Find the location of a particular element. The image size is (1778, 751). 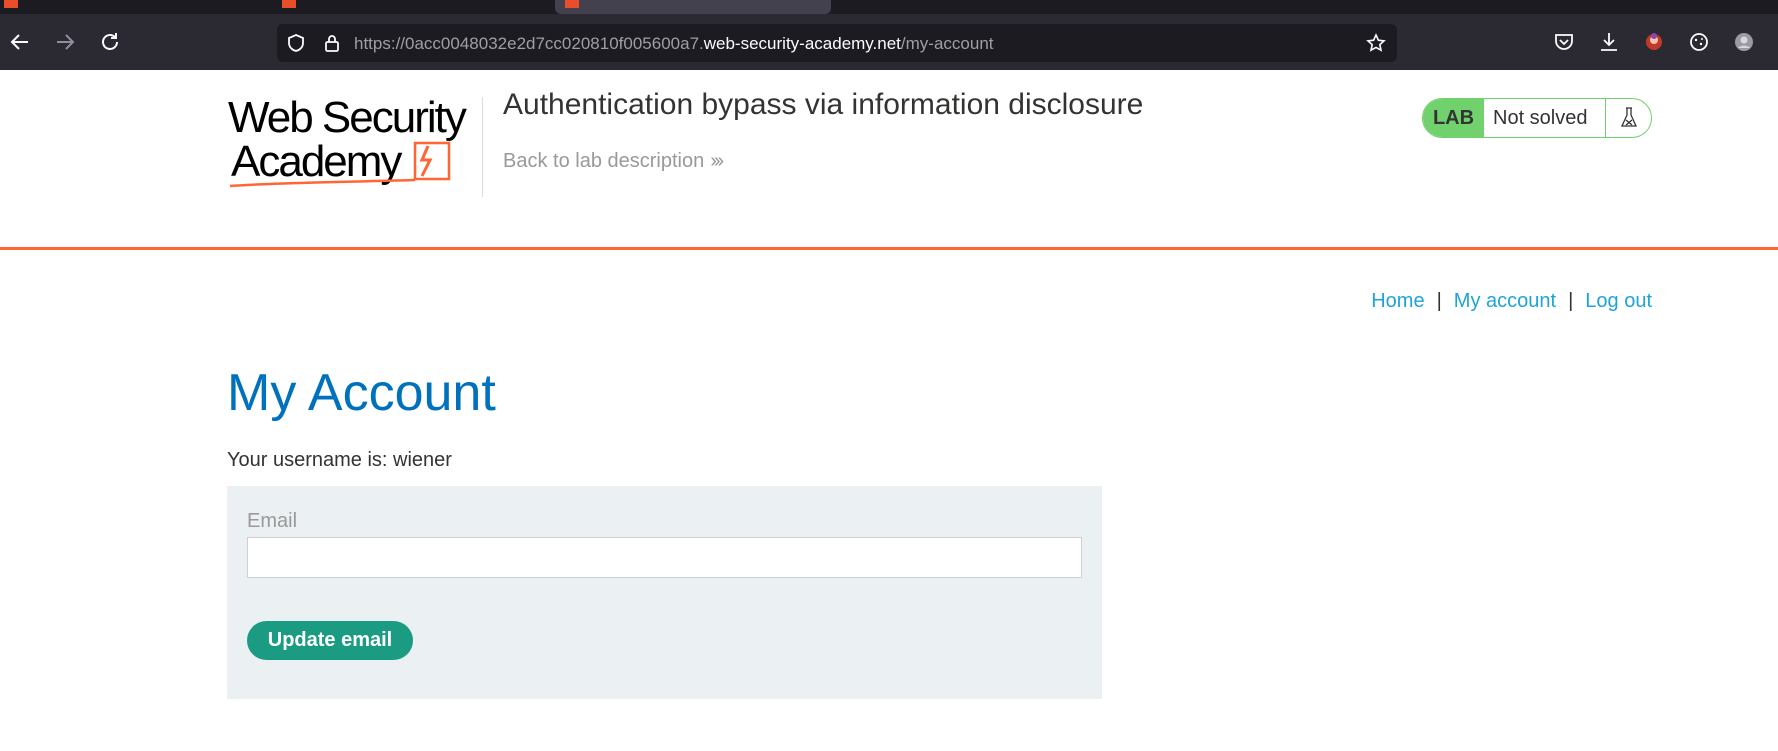

logo-divider is located at coordinates (482, 147).